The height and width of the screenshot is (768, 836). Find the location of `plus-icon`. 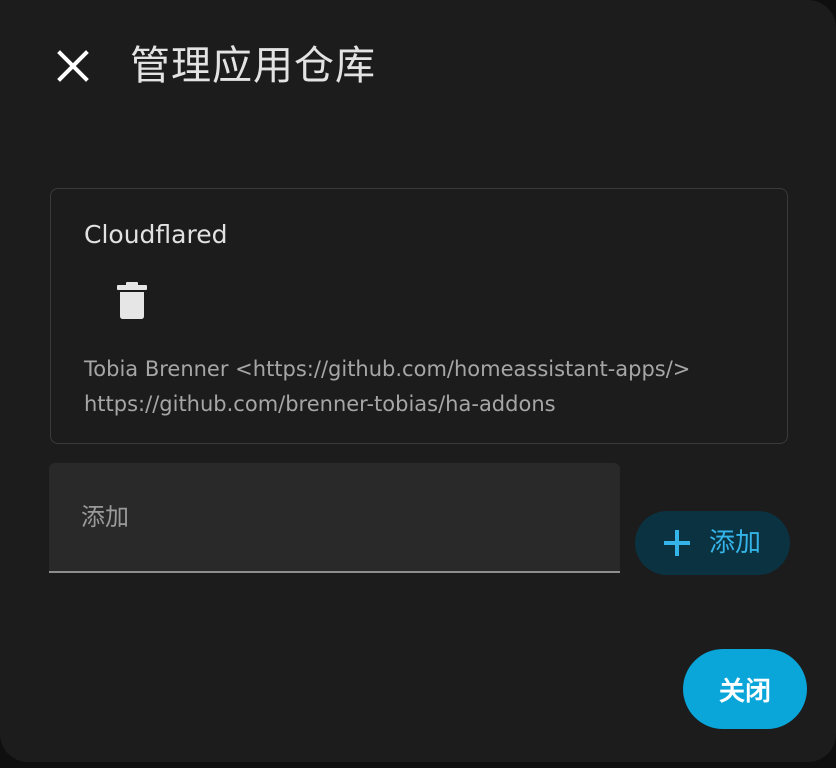

plus-icon is located at coordinates (677, 543).